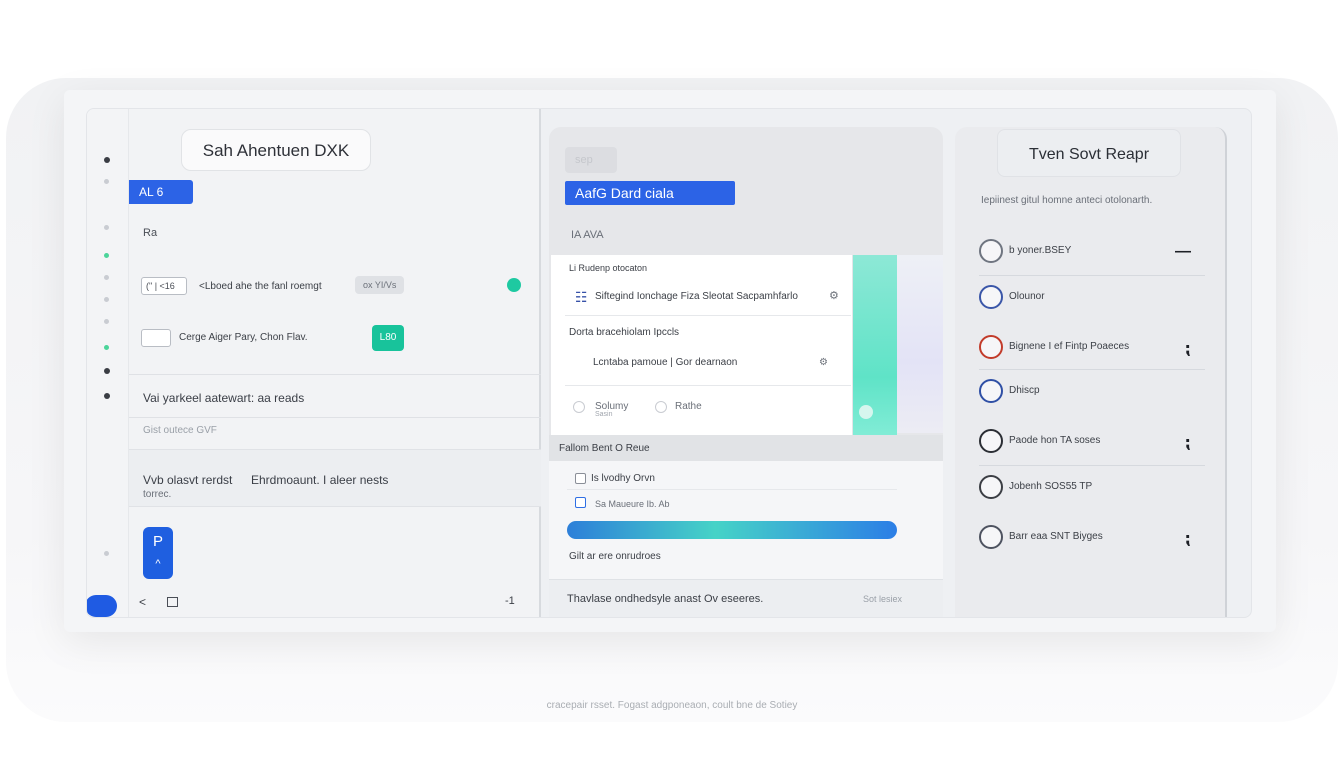  What do you see at coordinates (866, 412) in the screenshot?
I see `slider-knob` at bounding box center [866, 412].